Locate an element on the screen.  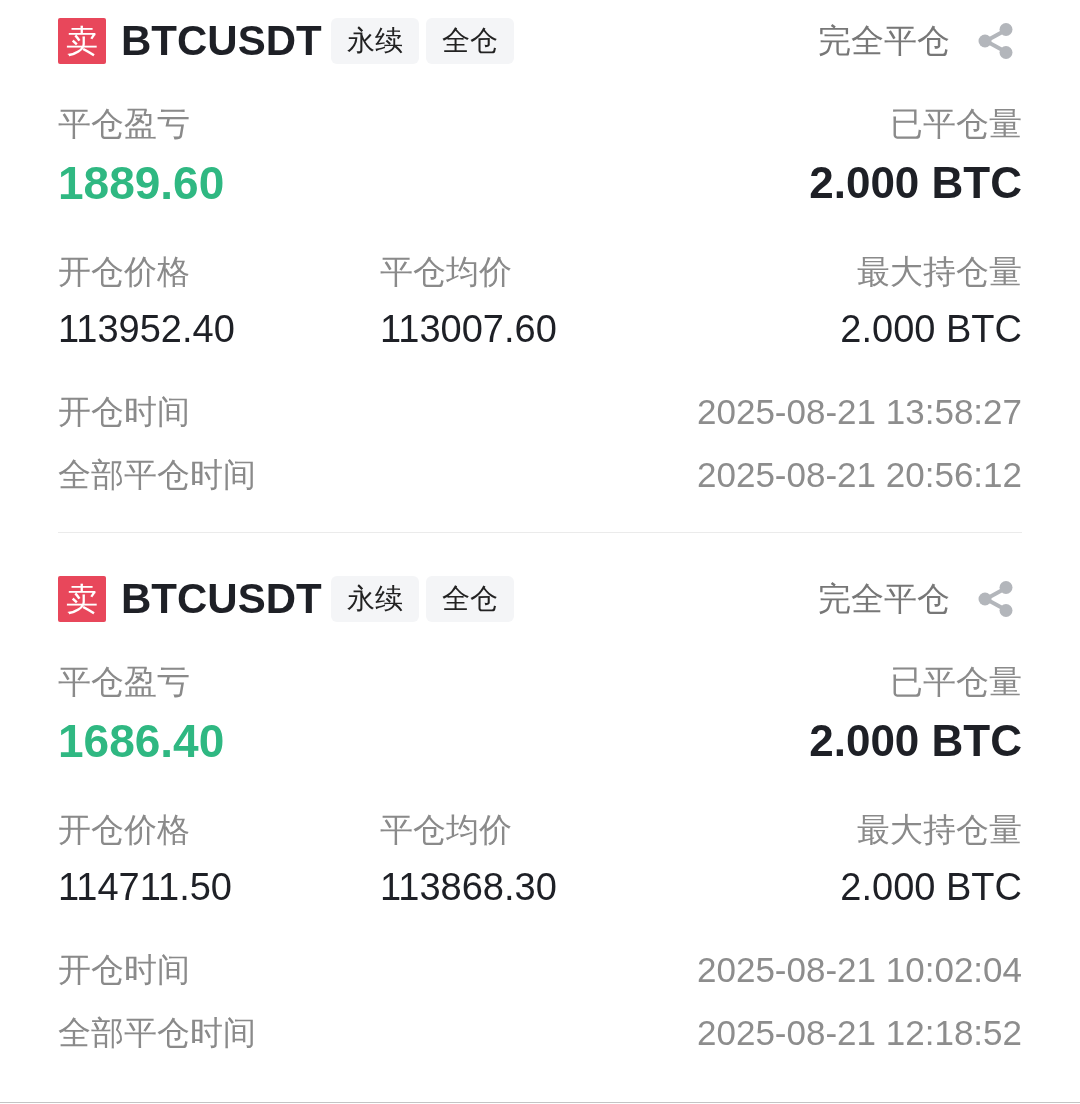
time-value: 2025-08-21 10:02:04 is located at coordinates (859, 970).